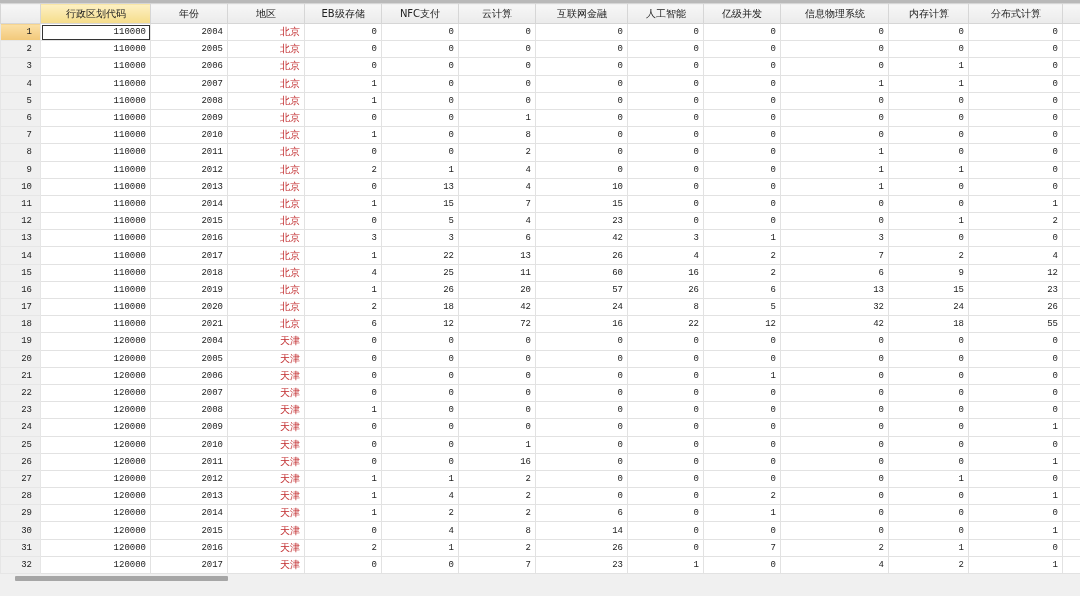  Describe the element at coordinates (420, 273) in the screenshot. I see `table-cell: 25` at that location.